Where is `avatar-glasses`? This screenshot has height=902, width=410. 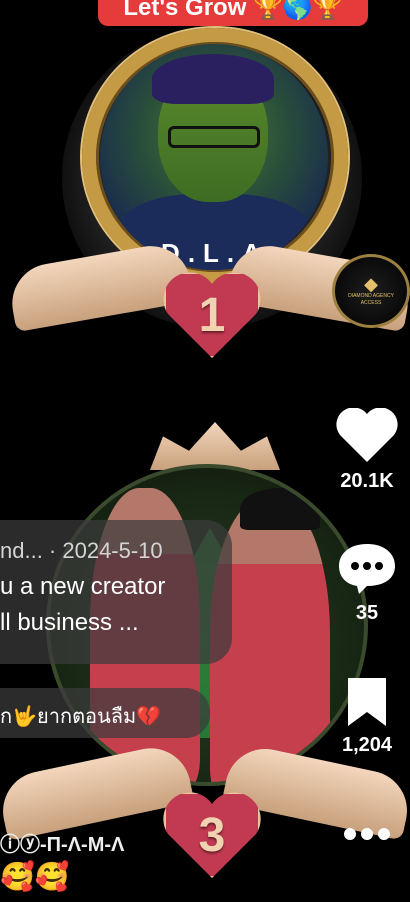
avatar-glasses is located at coordinates (214, 137).